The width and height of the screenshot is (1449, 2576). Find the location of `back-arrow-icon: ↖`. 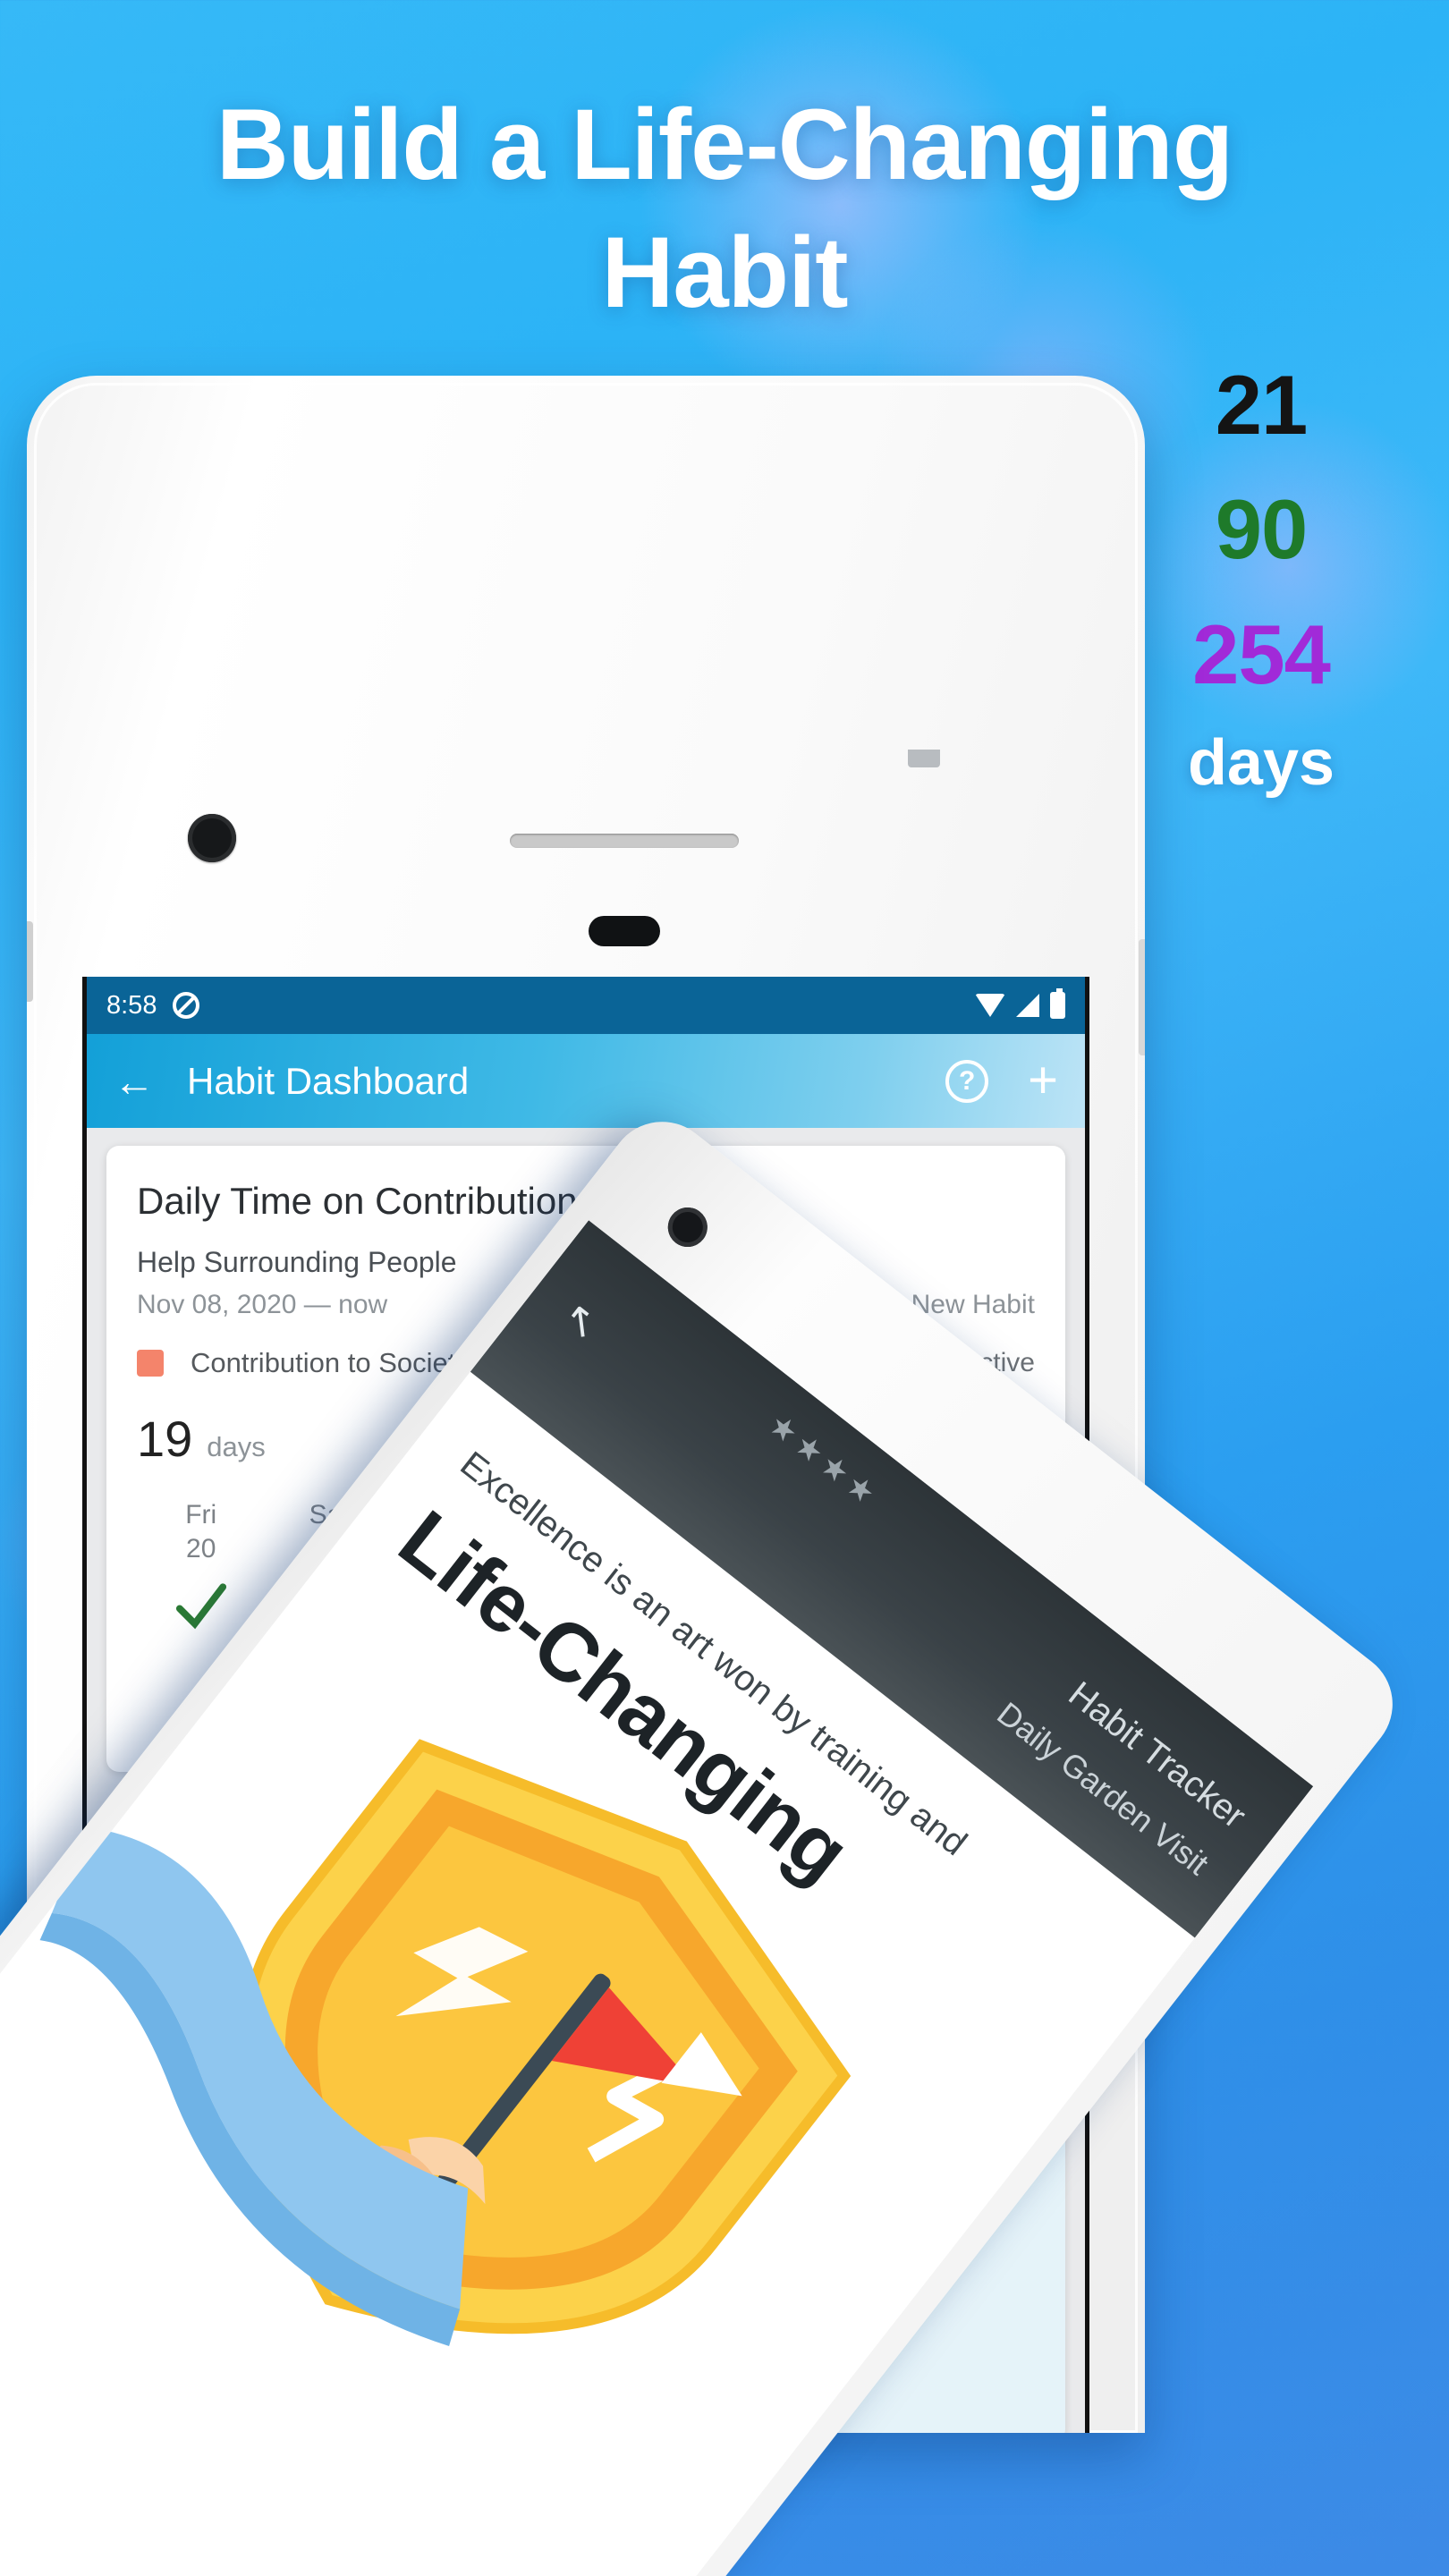

back-arrow-icon: ↖ is located at coordinates (582, 1320).